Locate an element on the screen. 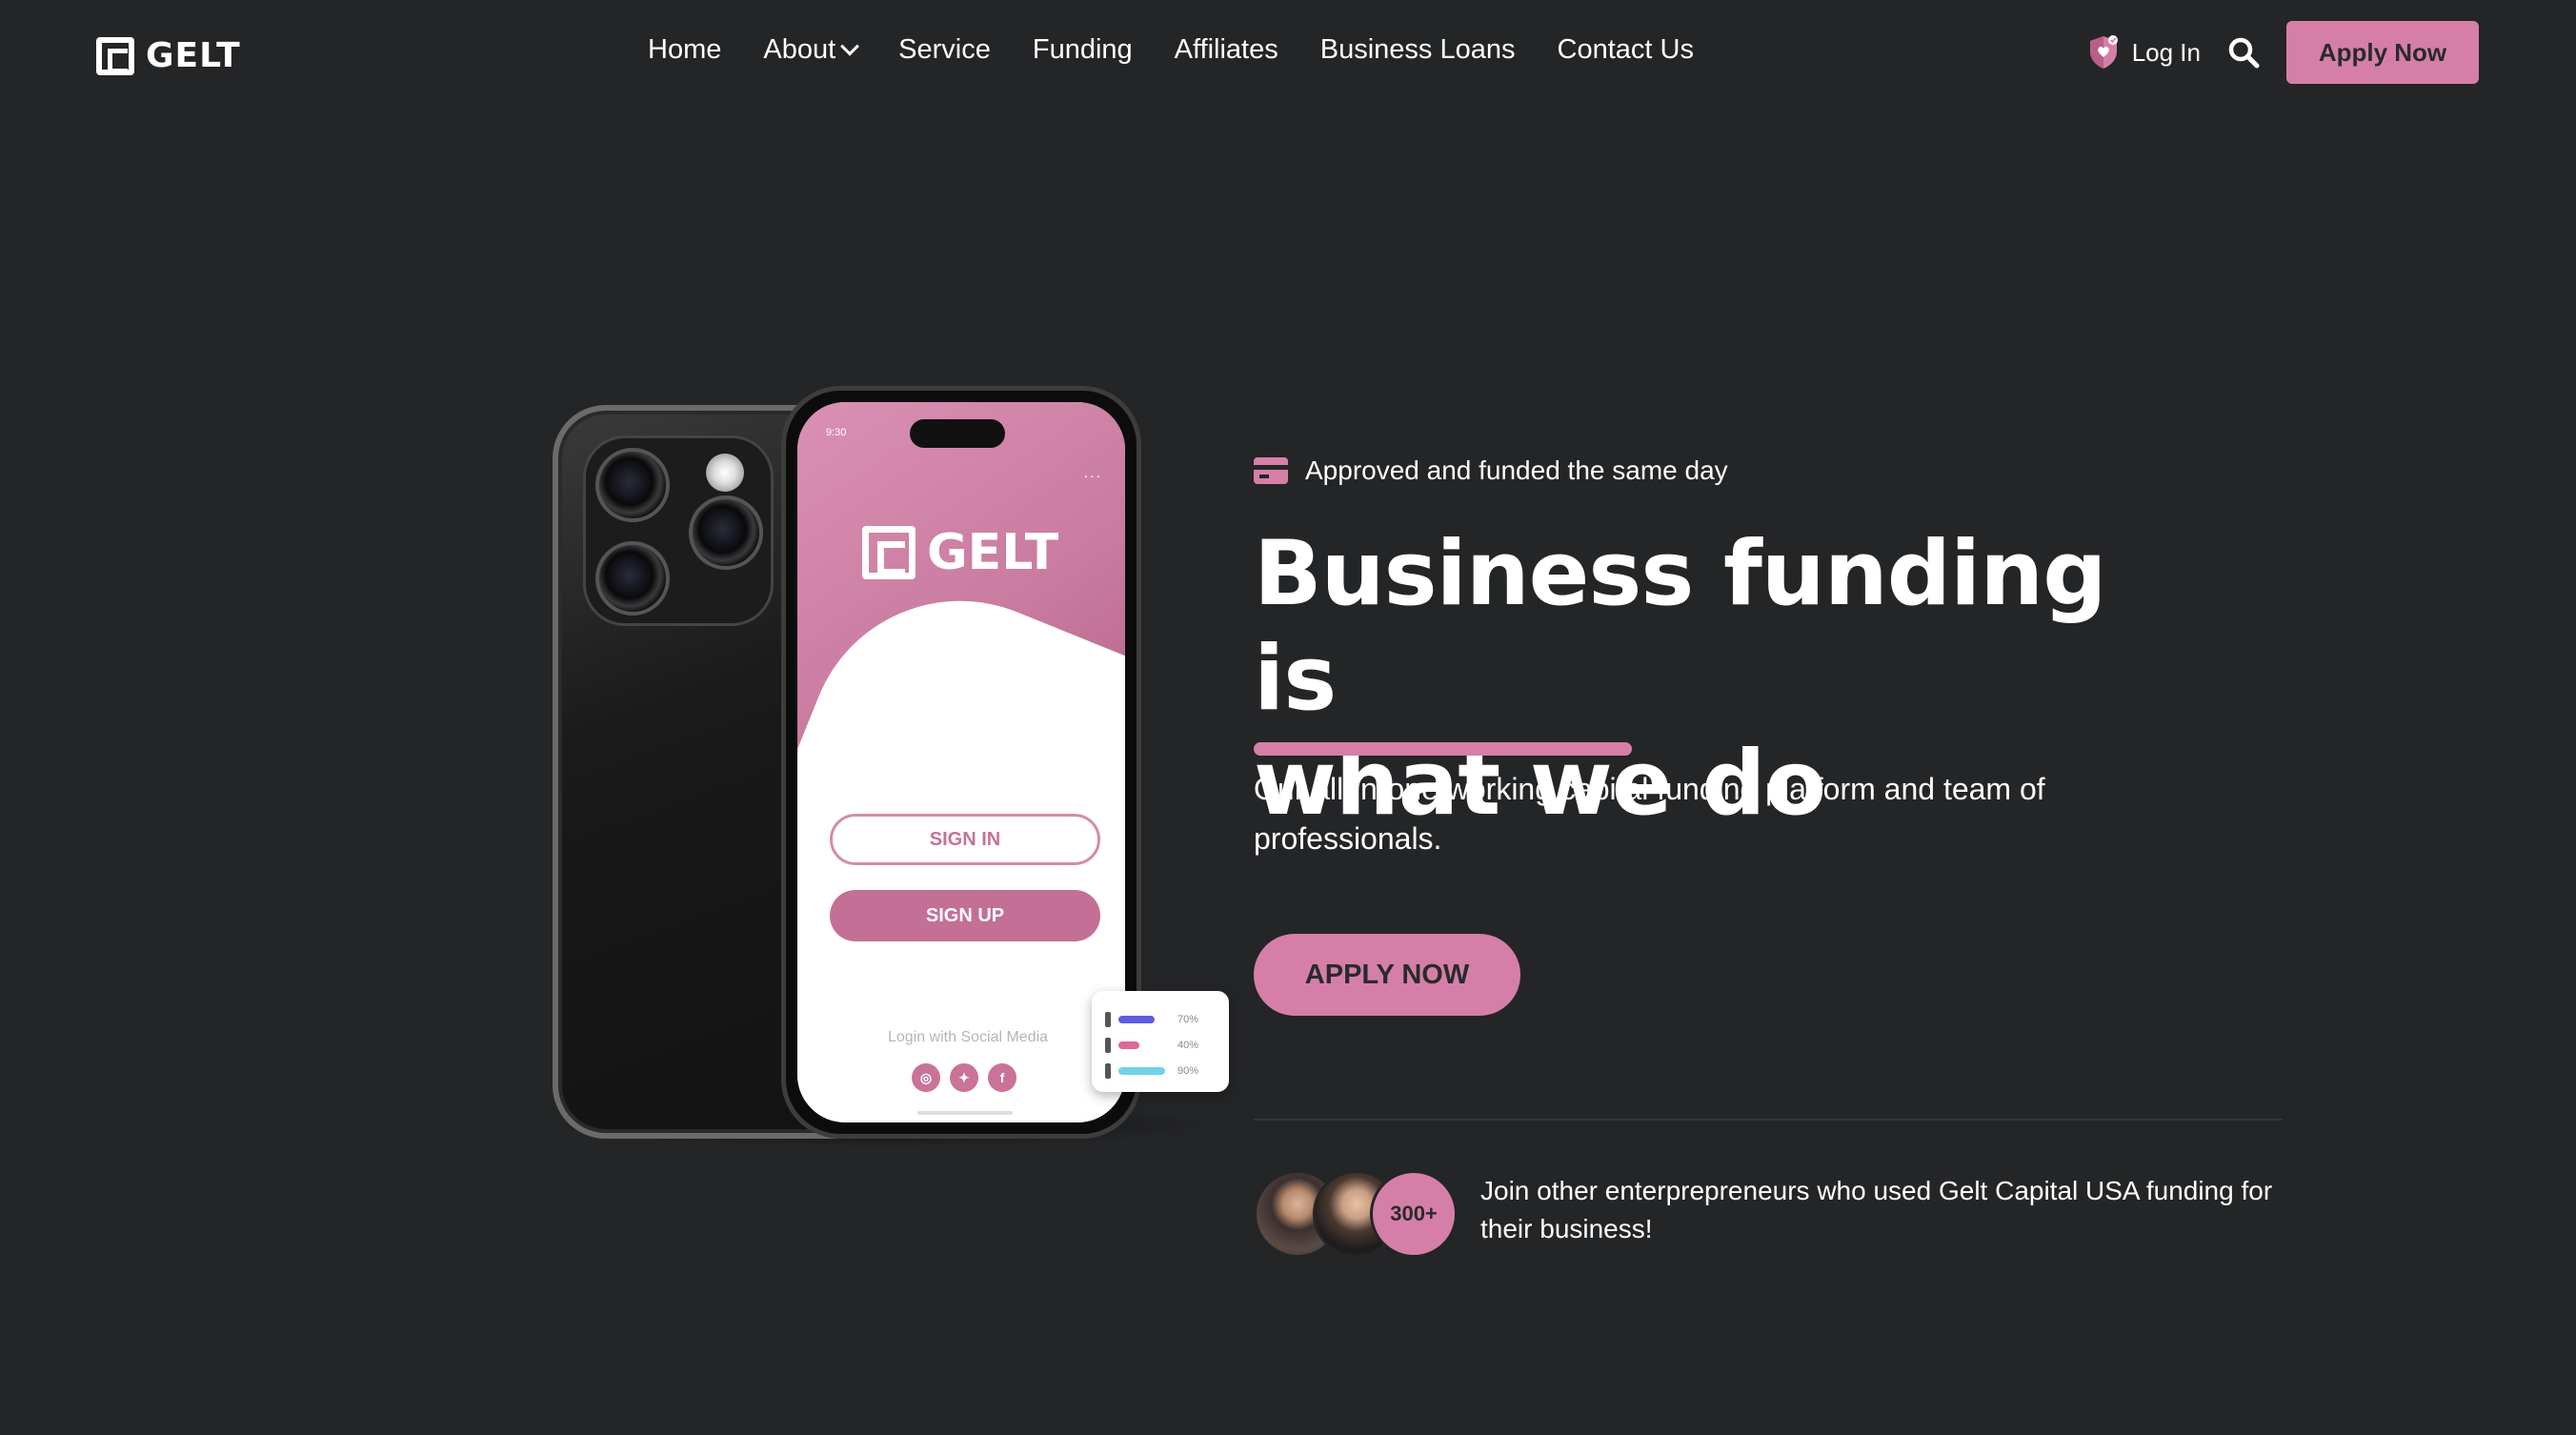 This screenshot has height=1435, width=2576. search-icon is located at coordinates (2243, 52).